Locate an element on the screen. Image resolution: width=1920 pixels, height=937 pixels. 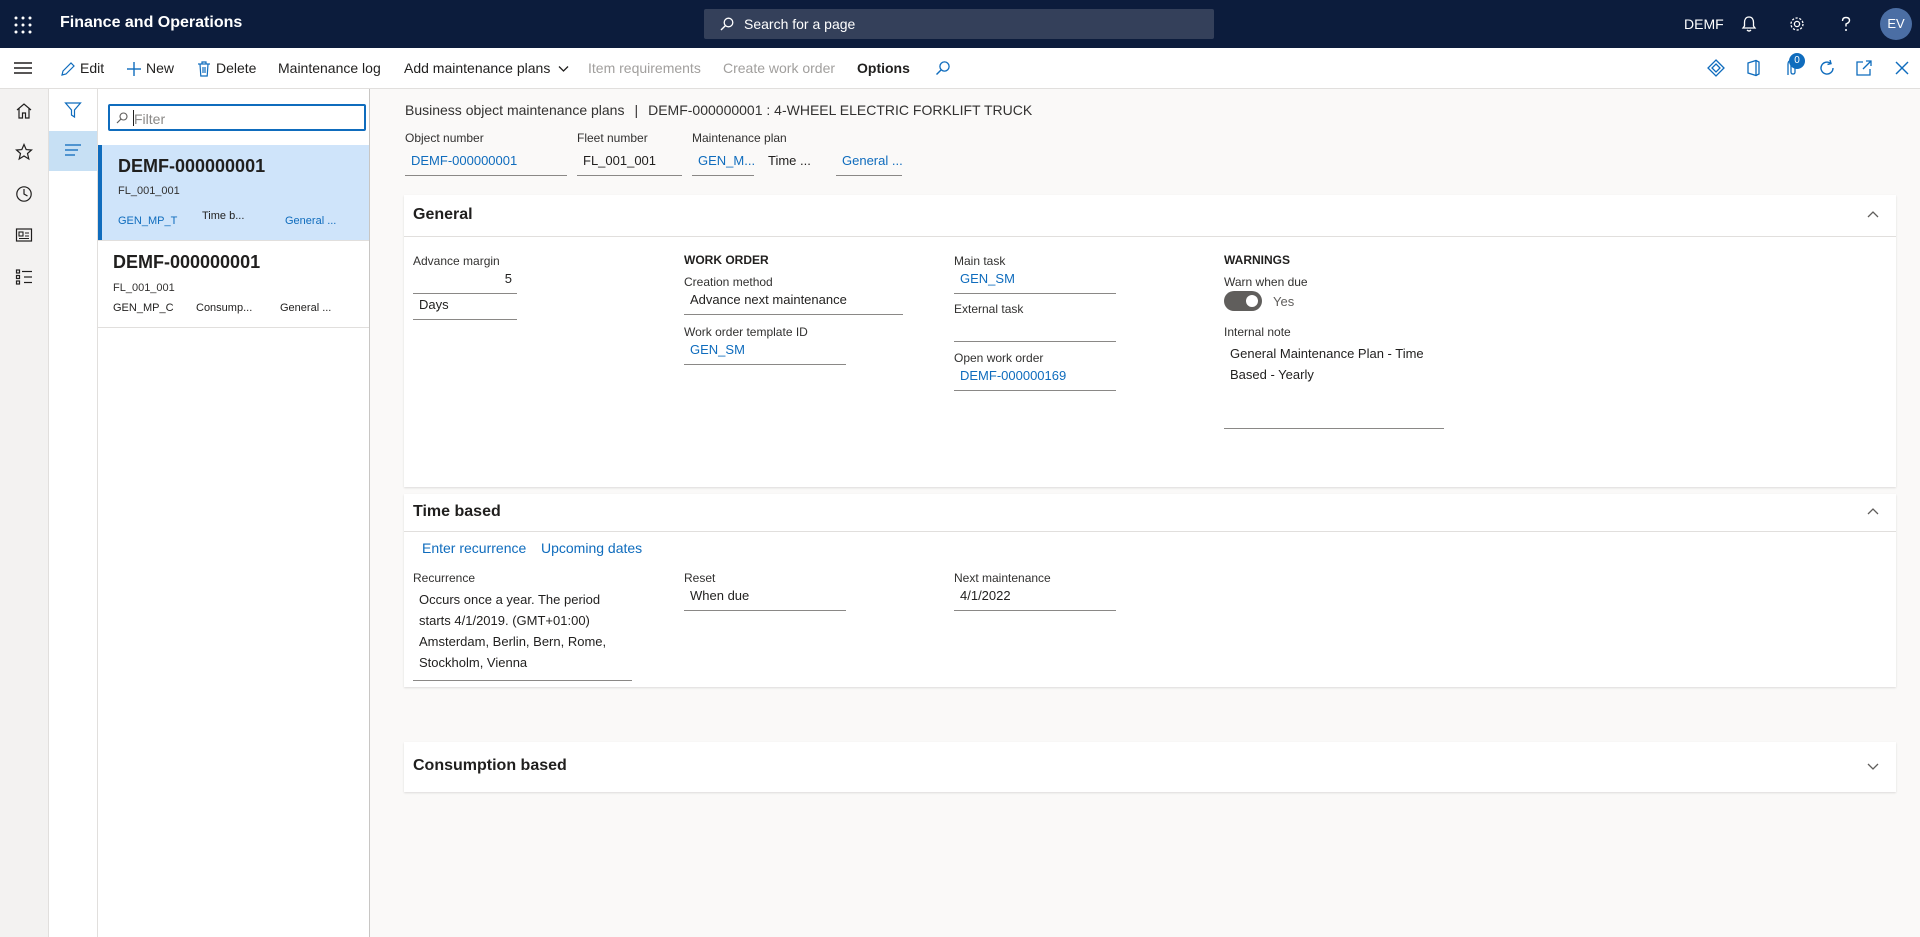
modules-list-icon is located at coordinates (24, 277).